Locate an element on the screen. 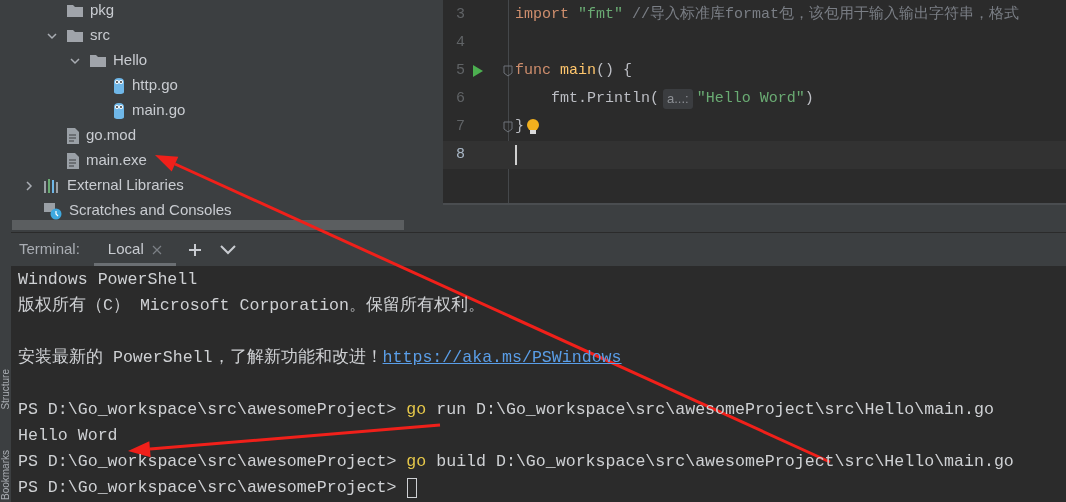 This screenshot has width=1066, height=502. code-text: fmt.Println( is located at coordinates (605, 98).